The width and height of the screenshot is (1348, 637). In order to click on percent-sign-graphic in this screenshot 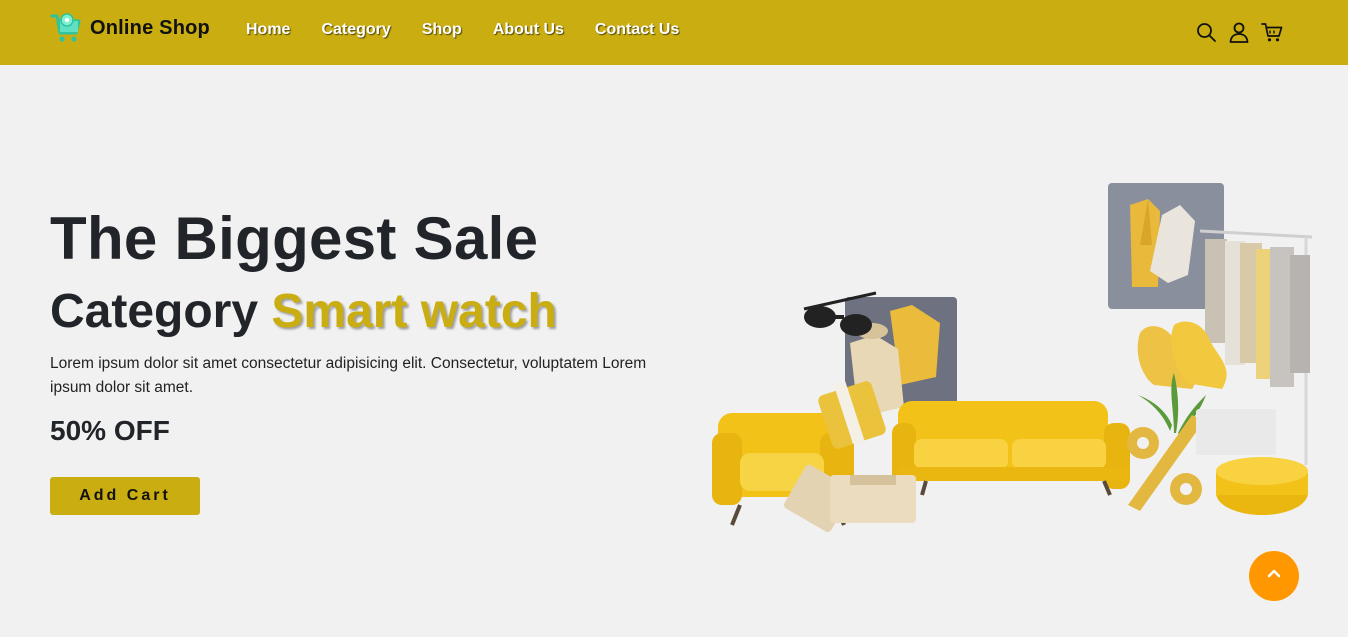, I will do `click(1165, 463)`.